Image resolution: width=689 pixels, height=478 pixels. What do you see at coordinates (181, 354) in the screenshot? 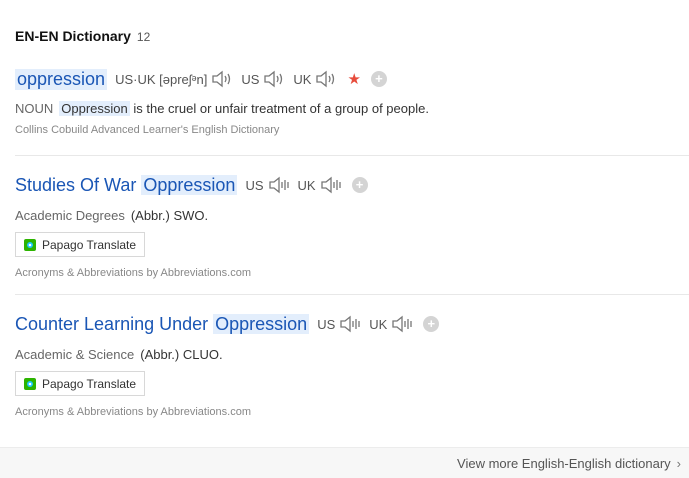
I see `abbreviation: (Abbr.) CLUO.` at bounding box center [181, 354].